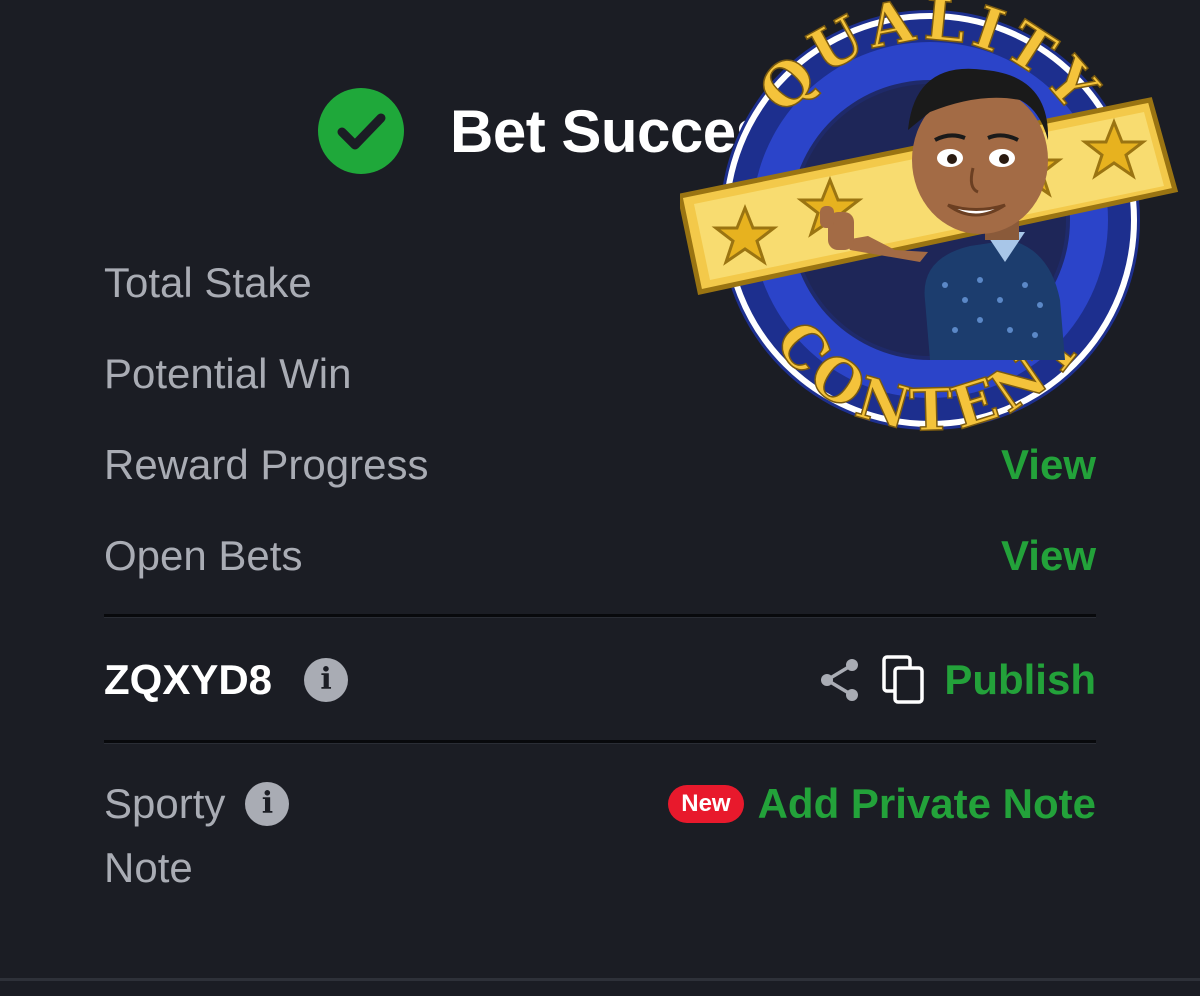 The height and width of the screenshot is (996, 1200). What do you see at coordinates (600, 836) in the screenshot?
I see `sporty-note-row: Sporty i Note New Add Private Note` at bounding box center [600, 836].